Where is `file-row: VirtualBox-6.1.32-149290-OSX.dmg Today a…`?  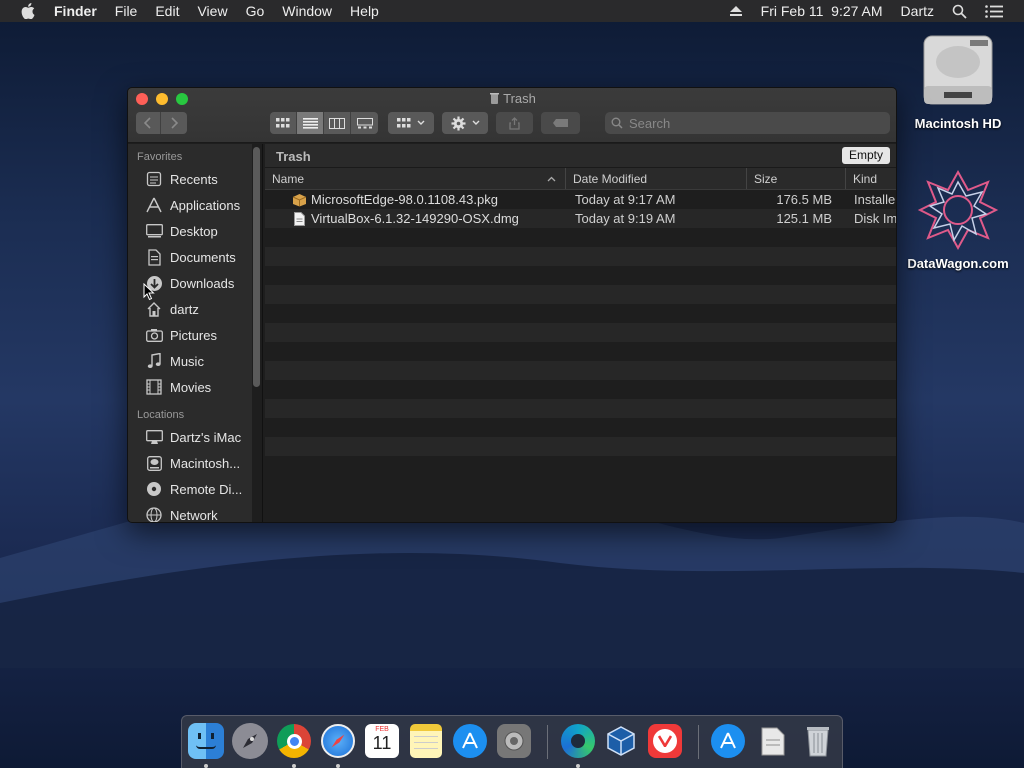 file-row: VirtualBox-6.1.32-149290-OSX.dmg Today a… is located at coordinates (581, 218).